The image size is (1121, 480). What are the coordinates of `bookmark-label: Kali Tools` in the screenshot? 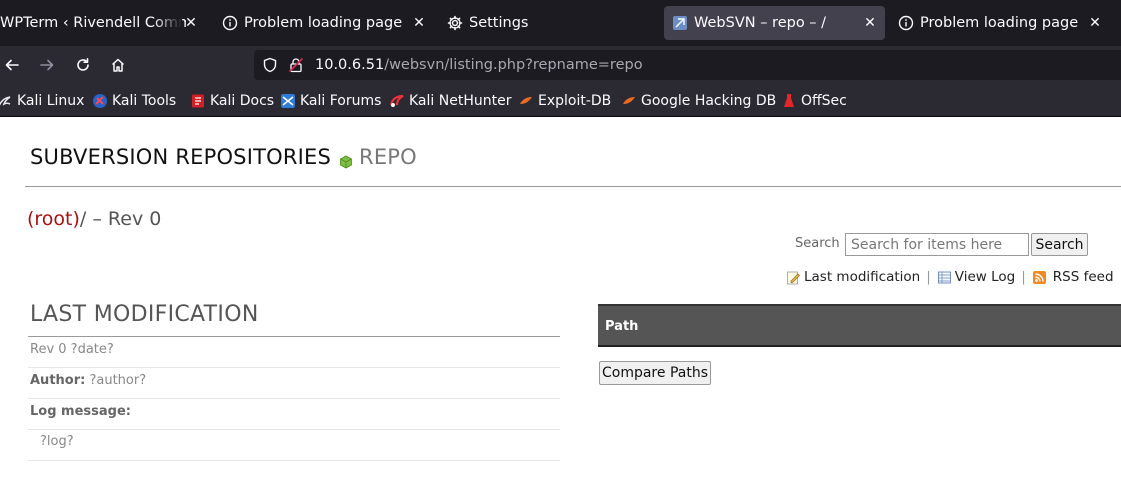 It's located at (144, 101).